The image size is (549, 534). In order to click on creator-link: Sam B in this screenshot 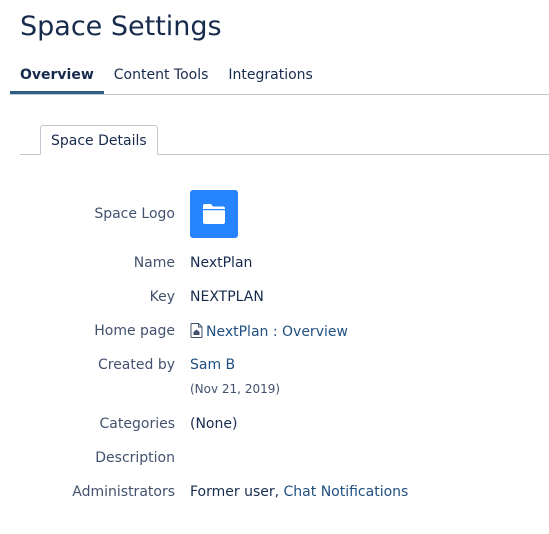, I will do `click(212, 365)`.